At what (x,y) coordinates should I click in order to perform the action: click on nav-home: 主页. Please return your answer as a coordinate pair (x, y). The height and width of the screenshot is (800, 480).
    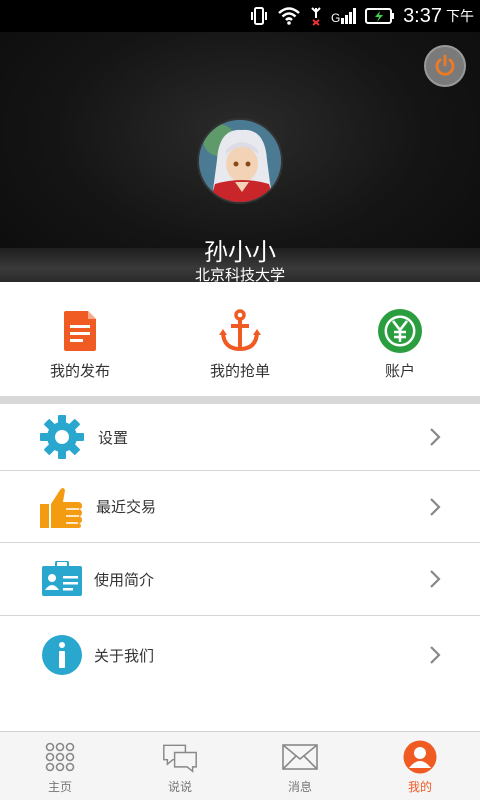
    Looking at the image, I should click on (60, 766).